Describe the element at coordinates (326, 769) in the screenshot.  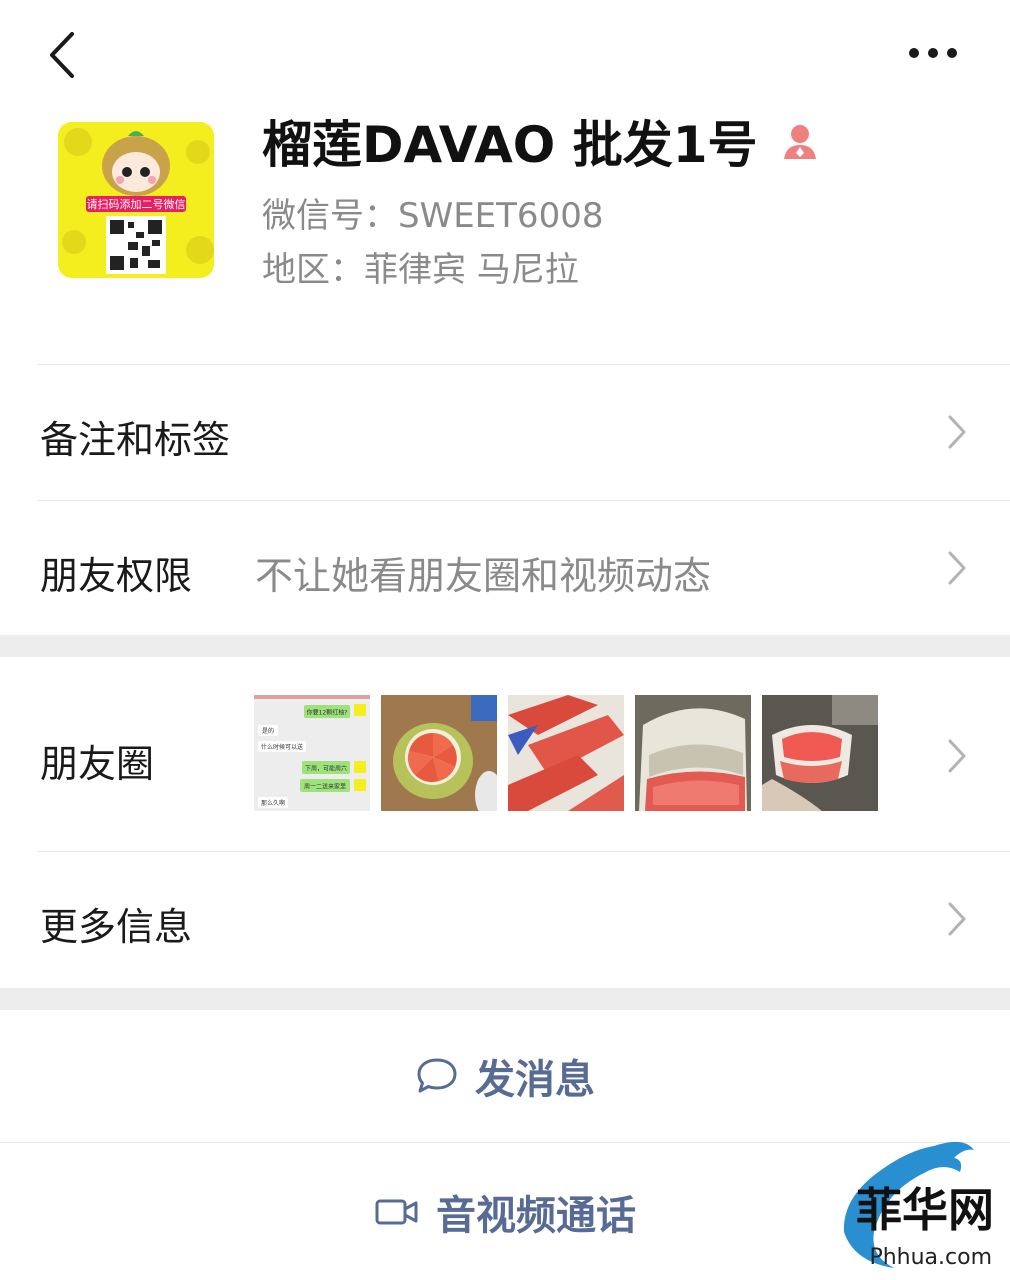
I see `svg-text: 下周，可能周六` at that location.